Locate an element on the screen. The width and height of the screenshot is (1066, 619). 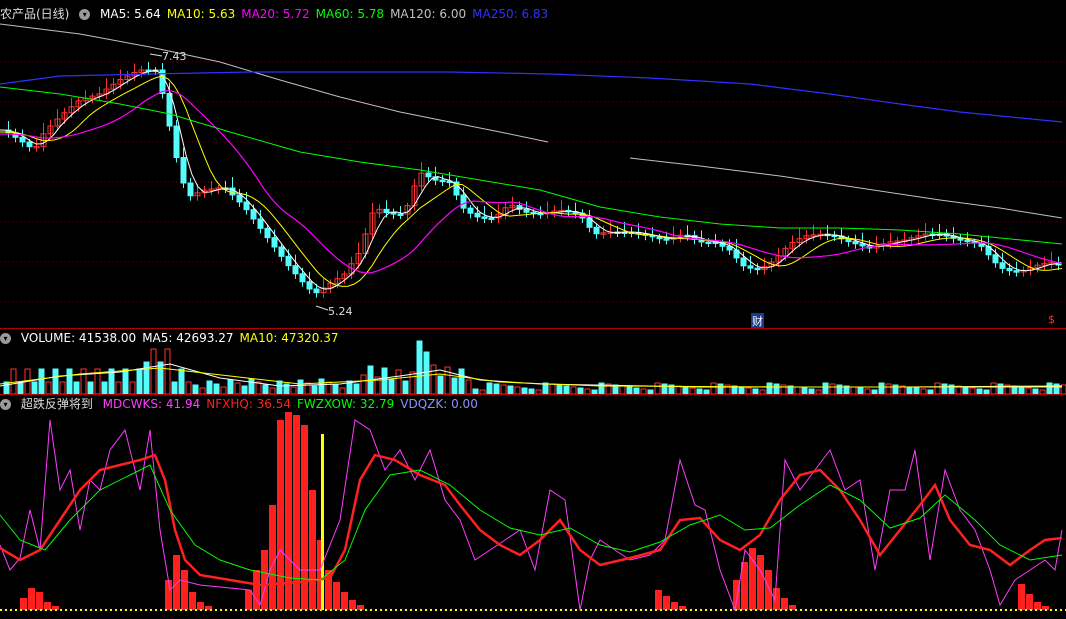
volume-chart is located at coordinates (533, 362).